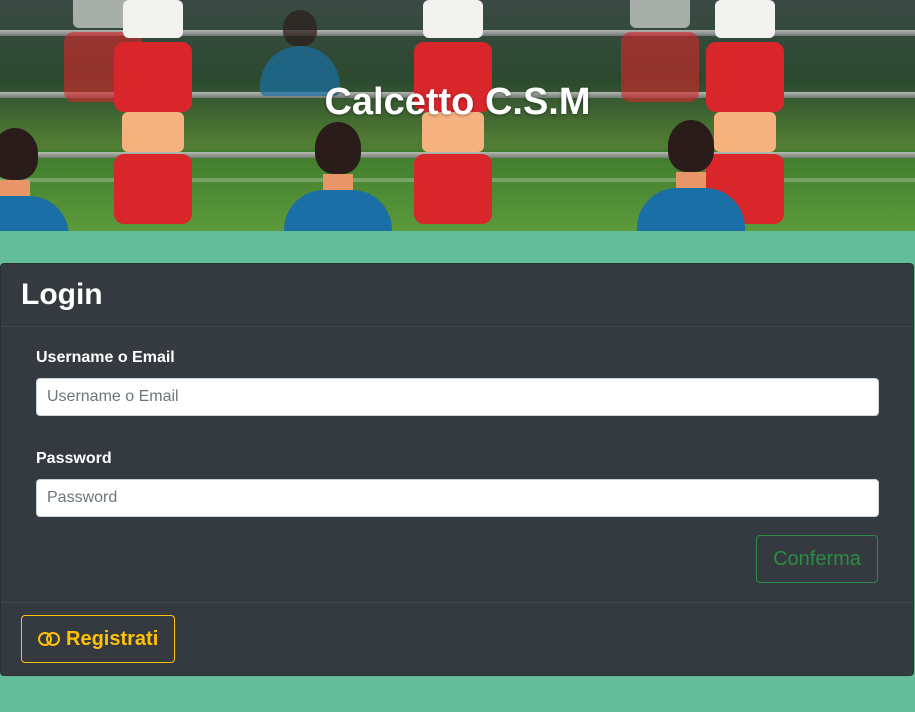 This screenshot has height=712, width=915. Describe the element at coordinates (62, 294) in the screenshot. I see `login-title: Login` at that location.